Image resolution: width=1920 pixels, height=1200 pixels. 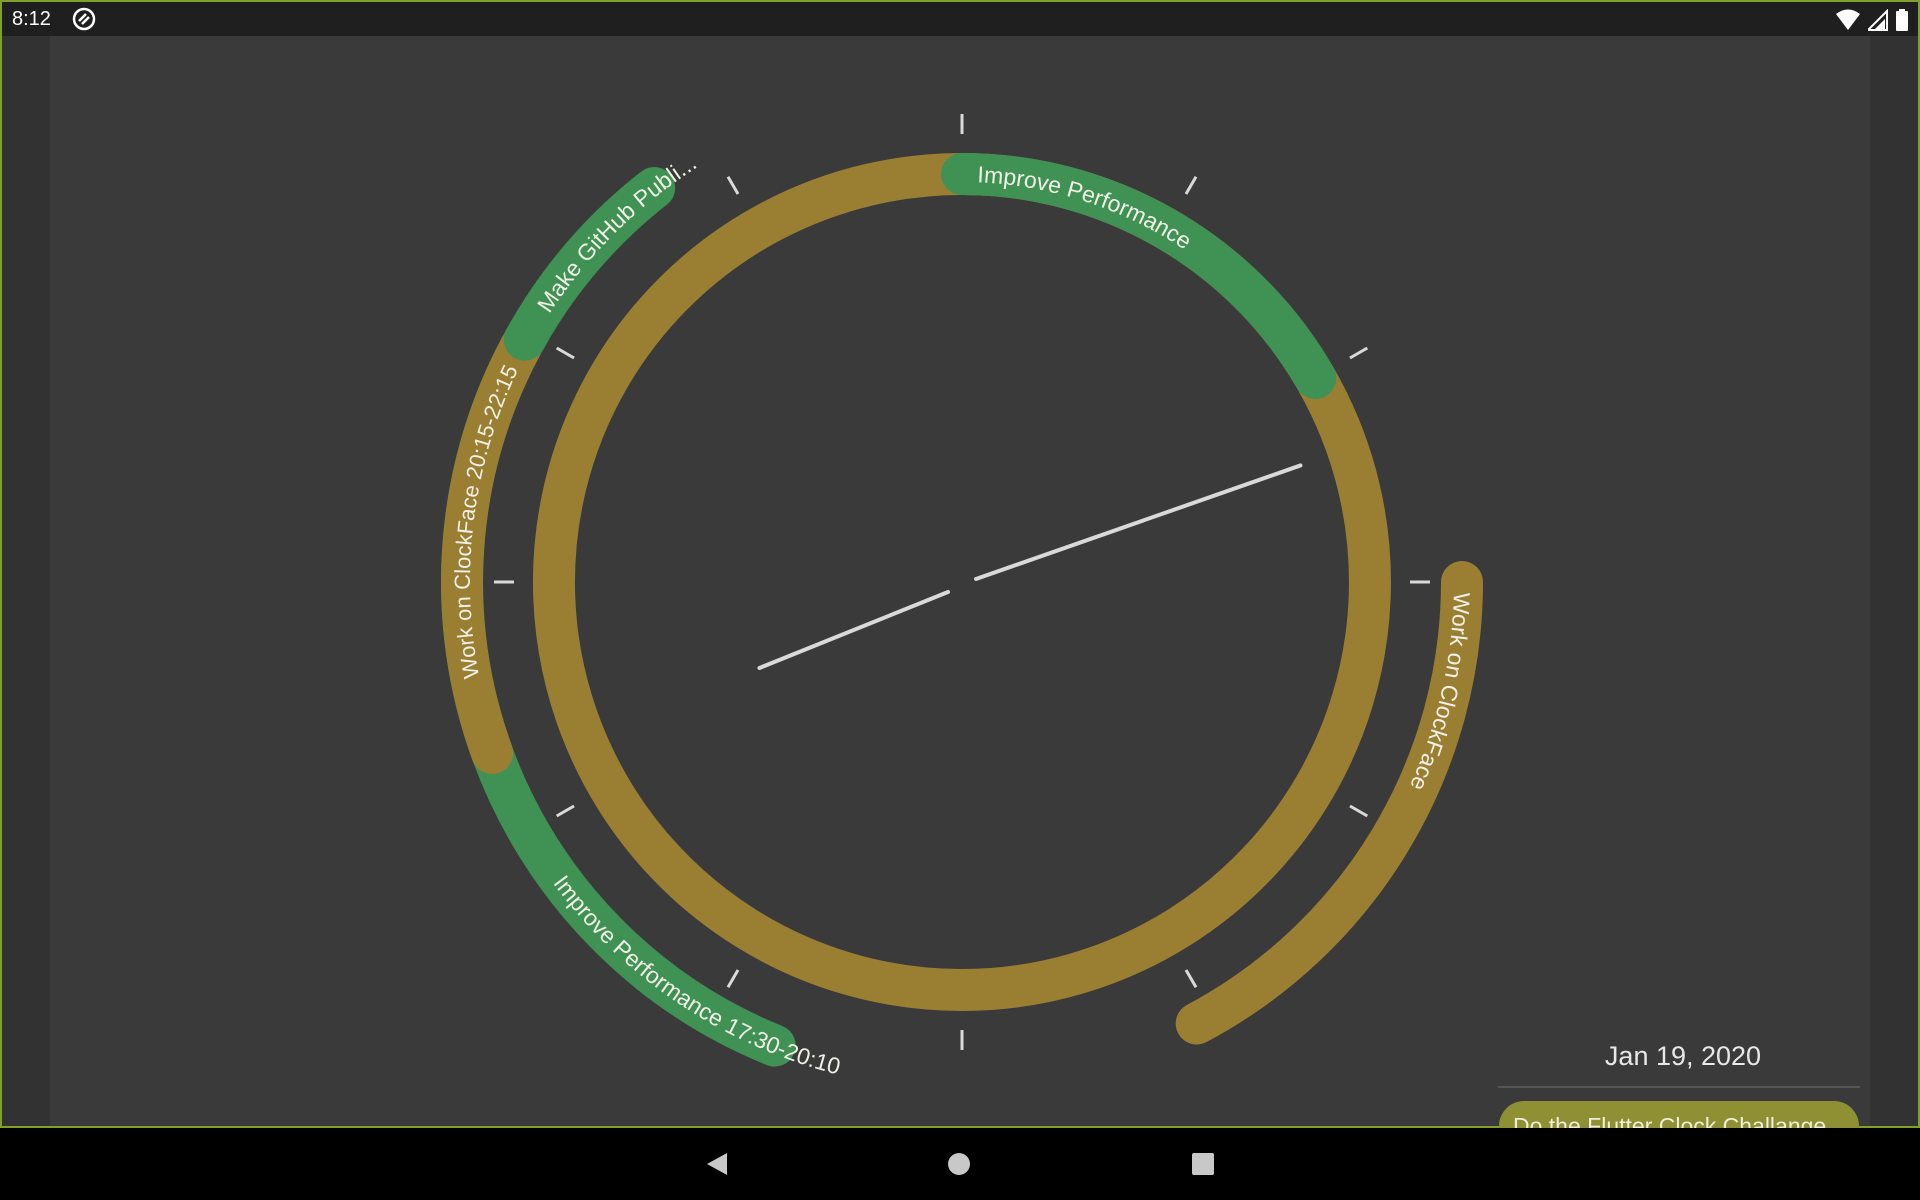 What do you see at coordinates (960, 18) in the screenshot?
I see `status-bar: 8:12` at bounding box center [960, 18].